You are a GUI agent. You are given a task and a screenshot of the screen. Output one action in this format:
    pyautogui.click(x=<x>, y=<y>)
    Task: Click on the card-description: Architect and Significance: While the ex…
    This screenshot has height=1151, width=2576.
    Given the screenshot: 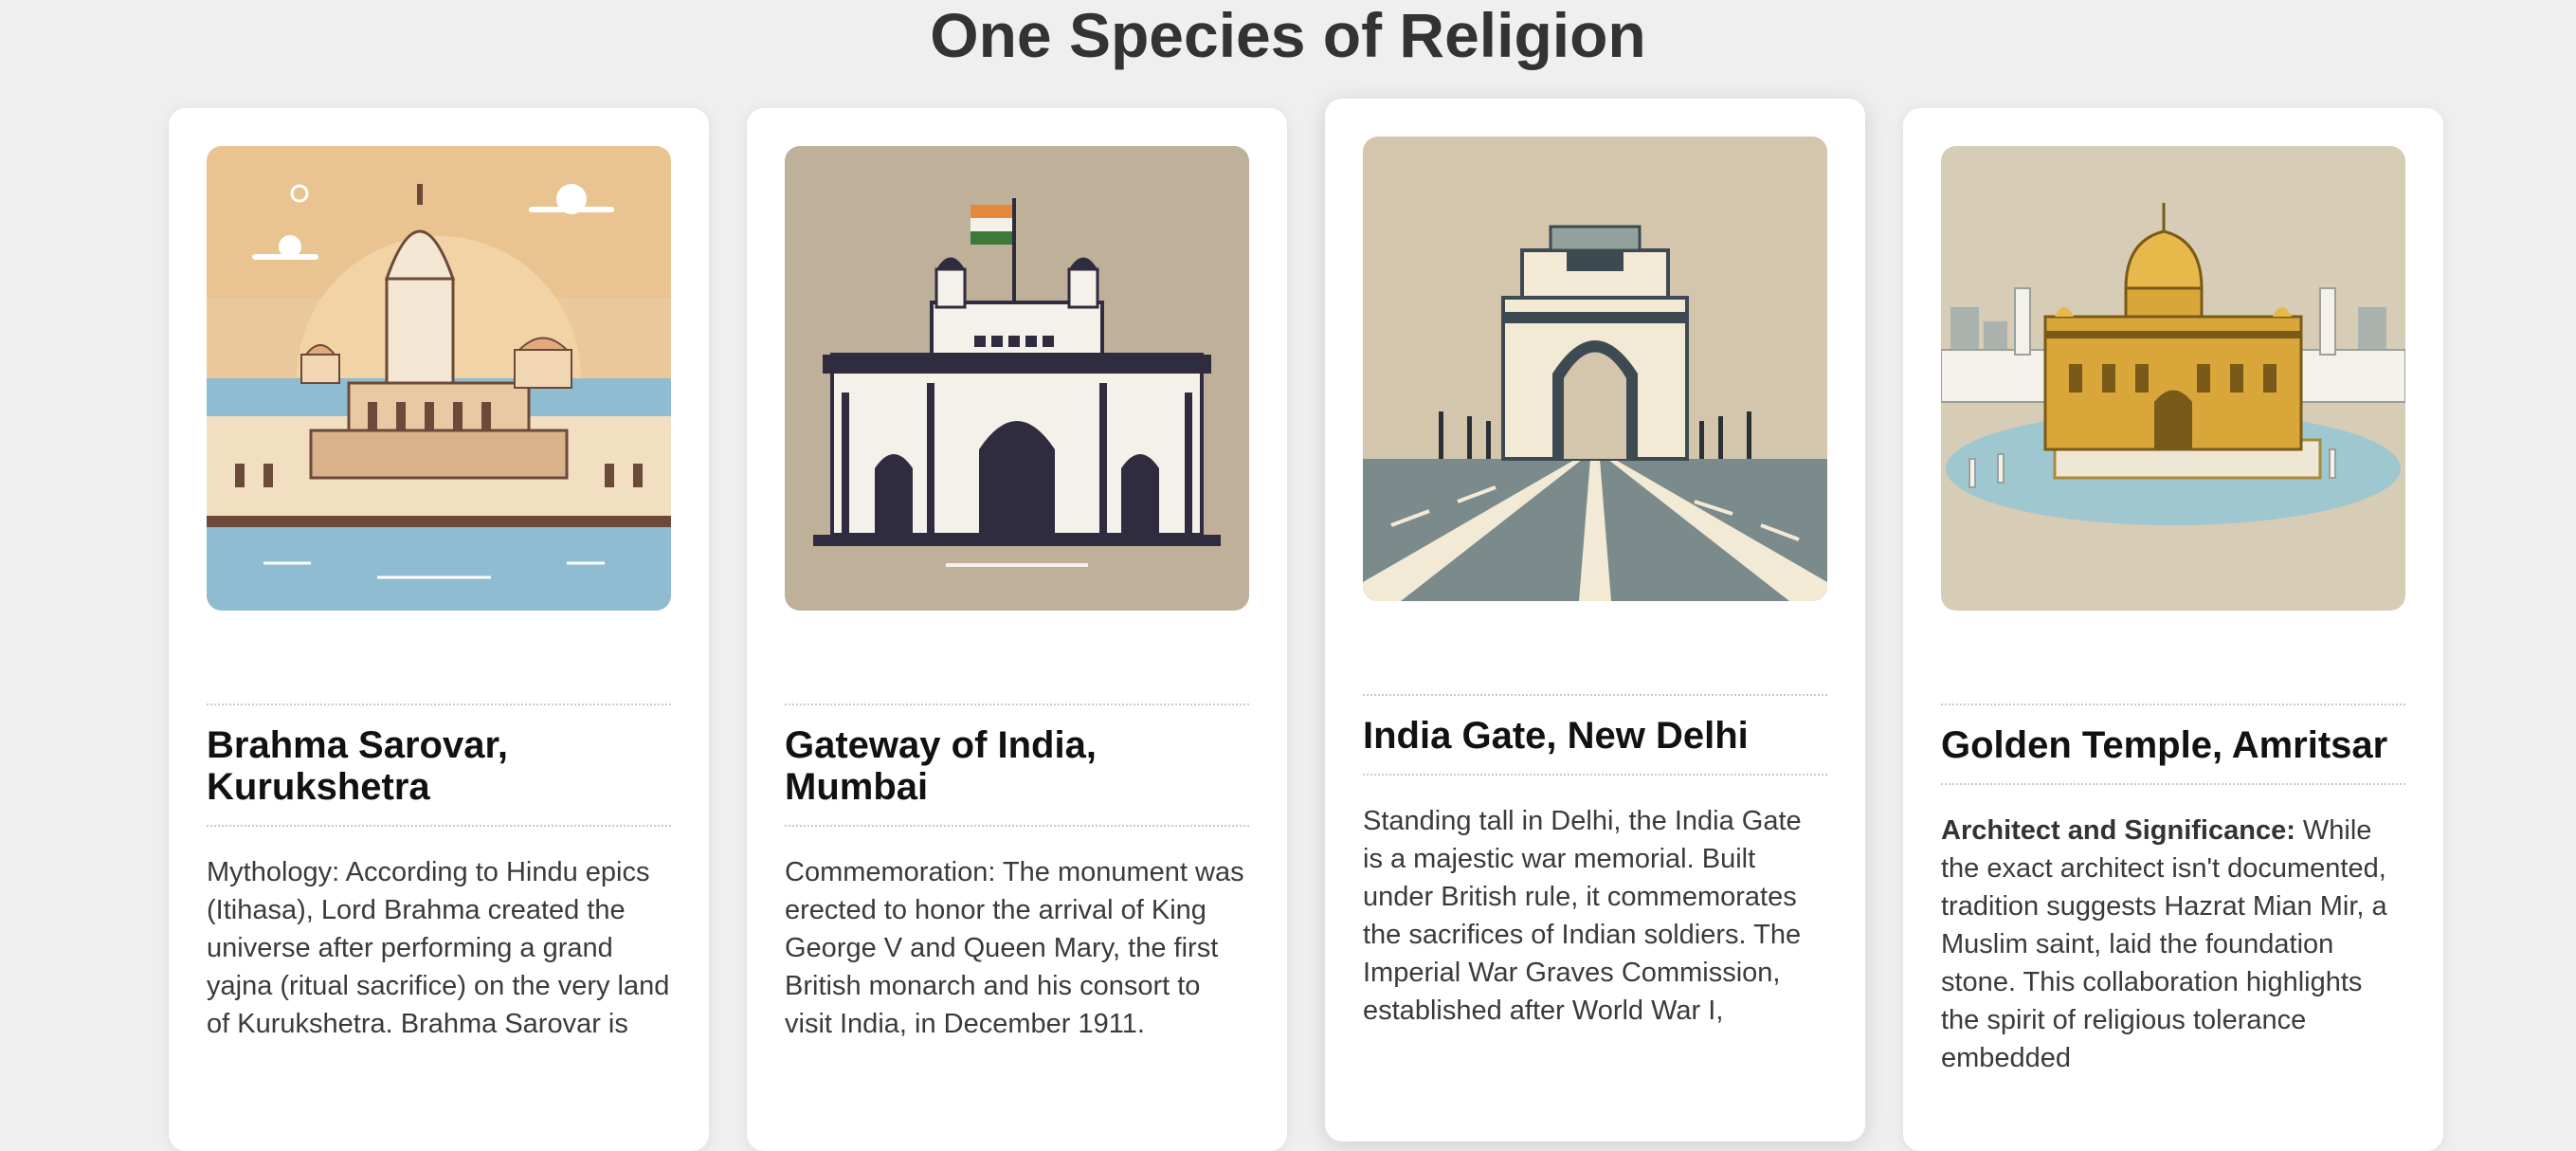 What is the action you would take?
    pyautogui.click(x=2173, y=931)
    